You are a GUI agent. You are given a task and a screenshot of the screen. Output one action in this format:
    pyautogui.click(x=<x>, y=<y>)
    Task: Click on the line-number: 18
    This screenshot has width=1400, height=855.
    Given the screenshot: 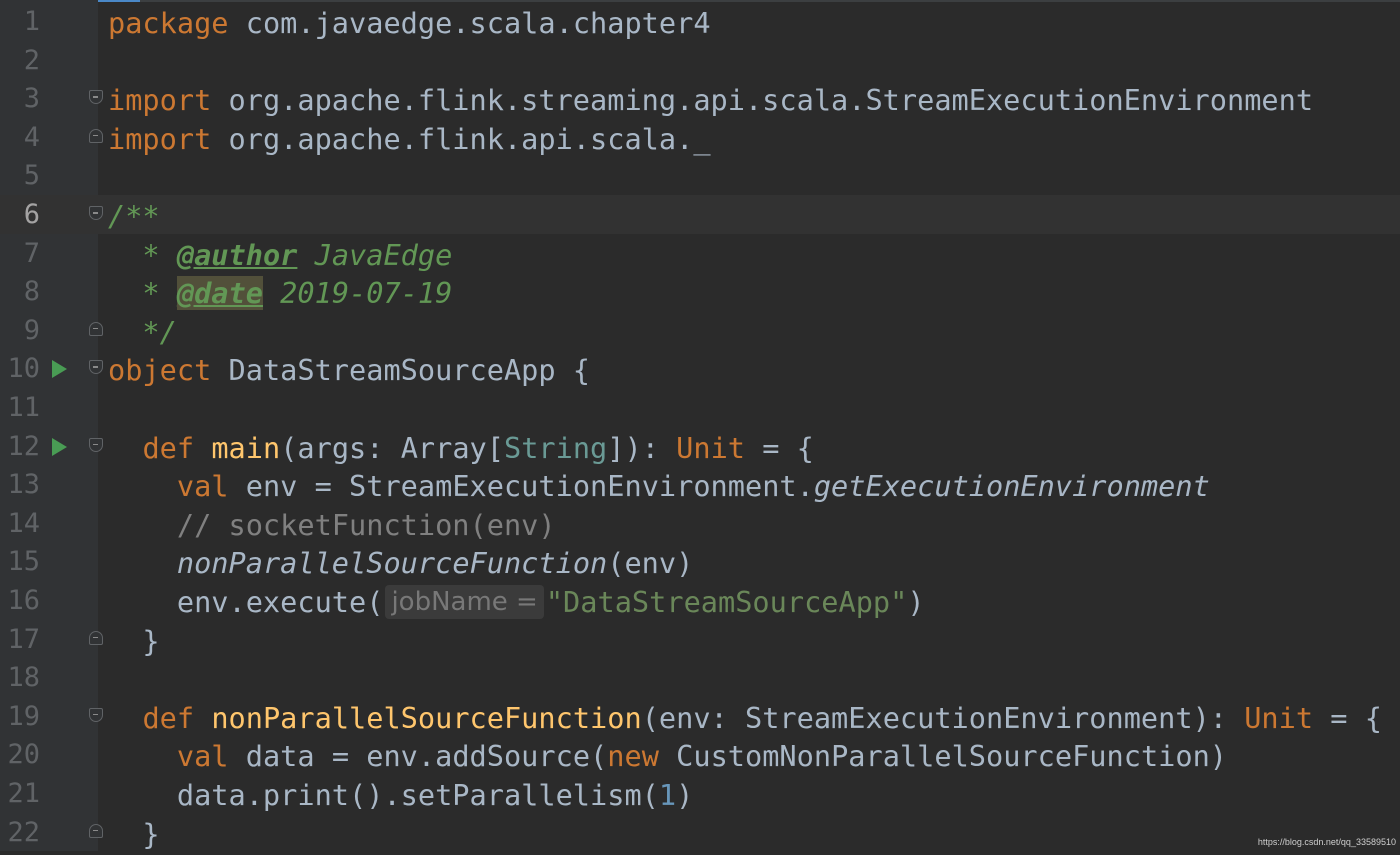 What is the action you would take?
    pyautogui.click(x=23, y=678)
    